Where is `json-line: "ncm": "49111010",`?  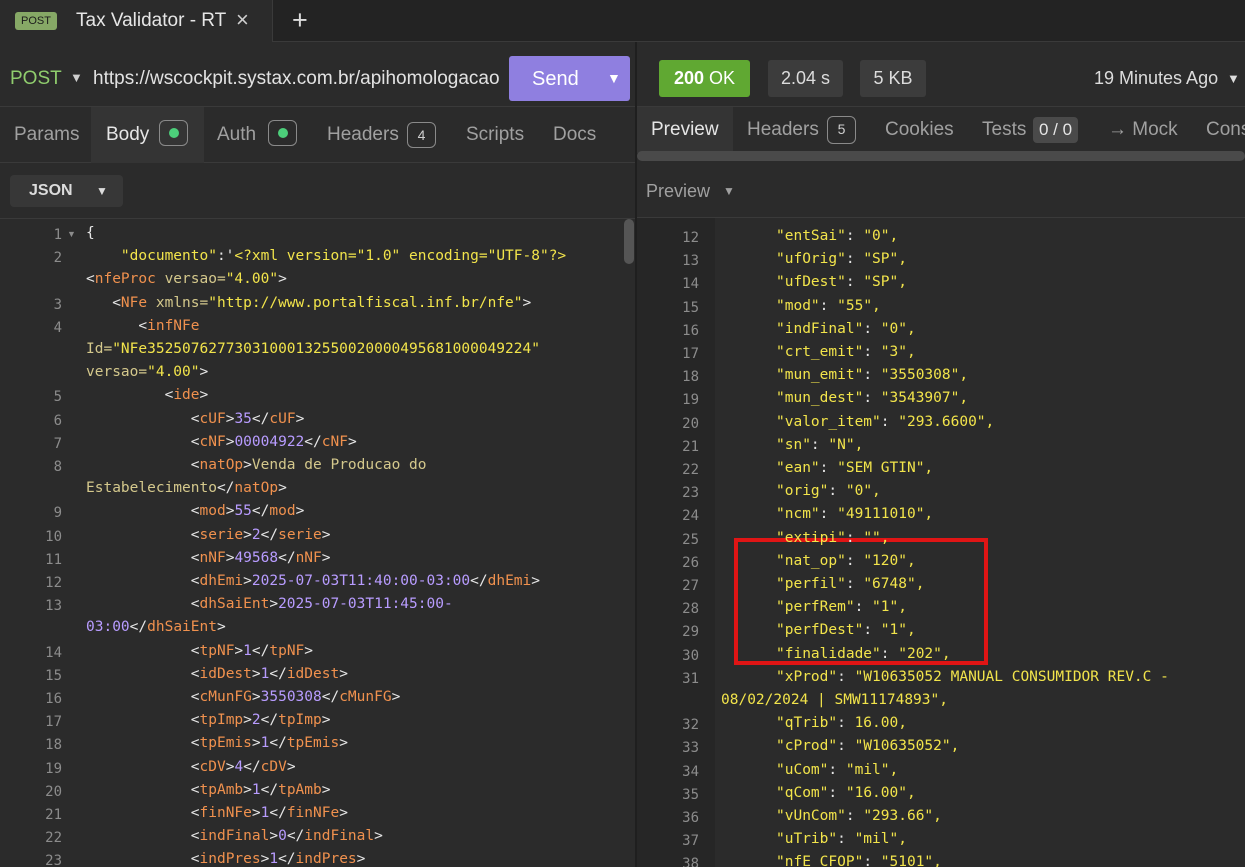 json-line: "ncm": "49111010", is located at coordinates (854, 514).